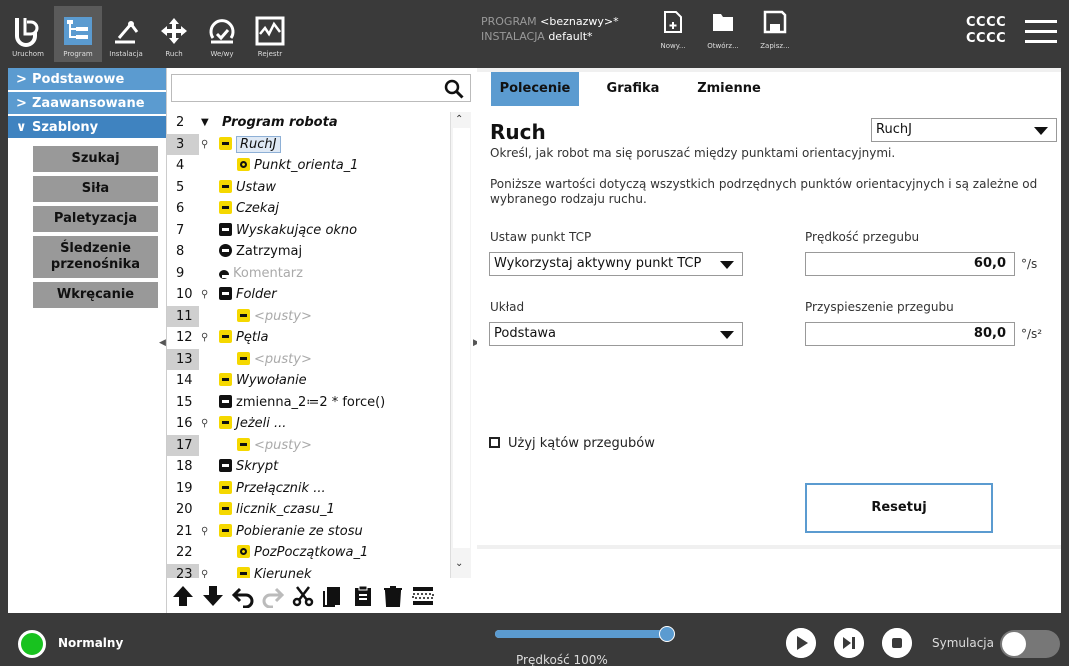  Describe the element at coordinates (308, 403) in the screenshot. I see `tree-row: 15 zmienna_2≔2 * force()` at that location.